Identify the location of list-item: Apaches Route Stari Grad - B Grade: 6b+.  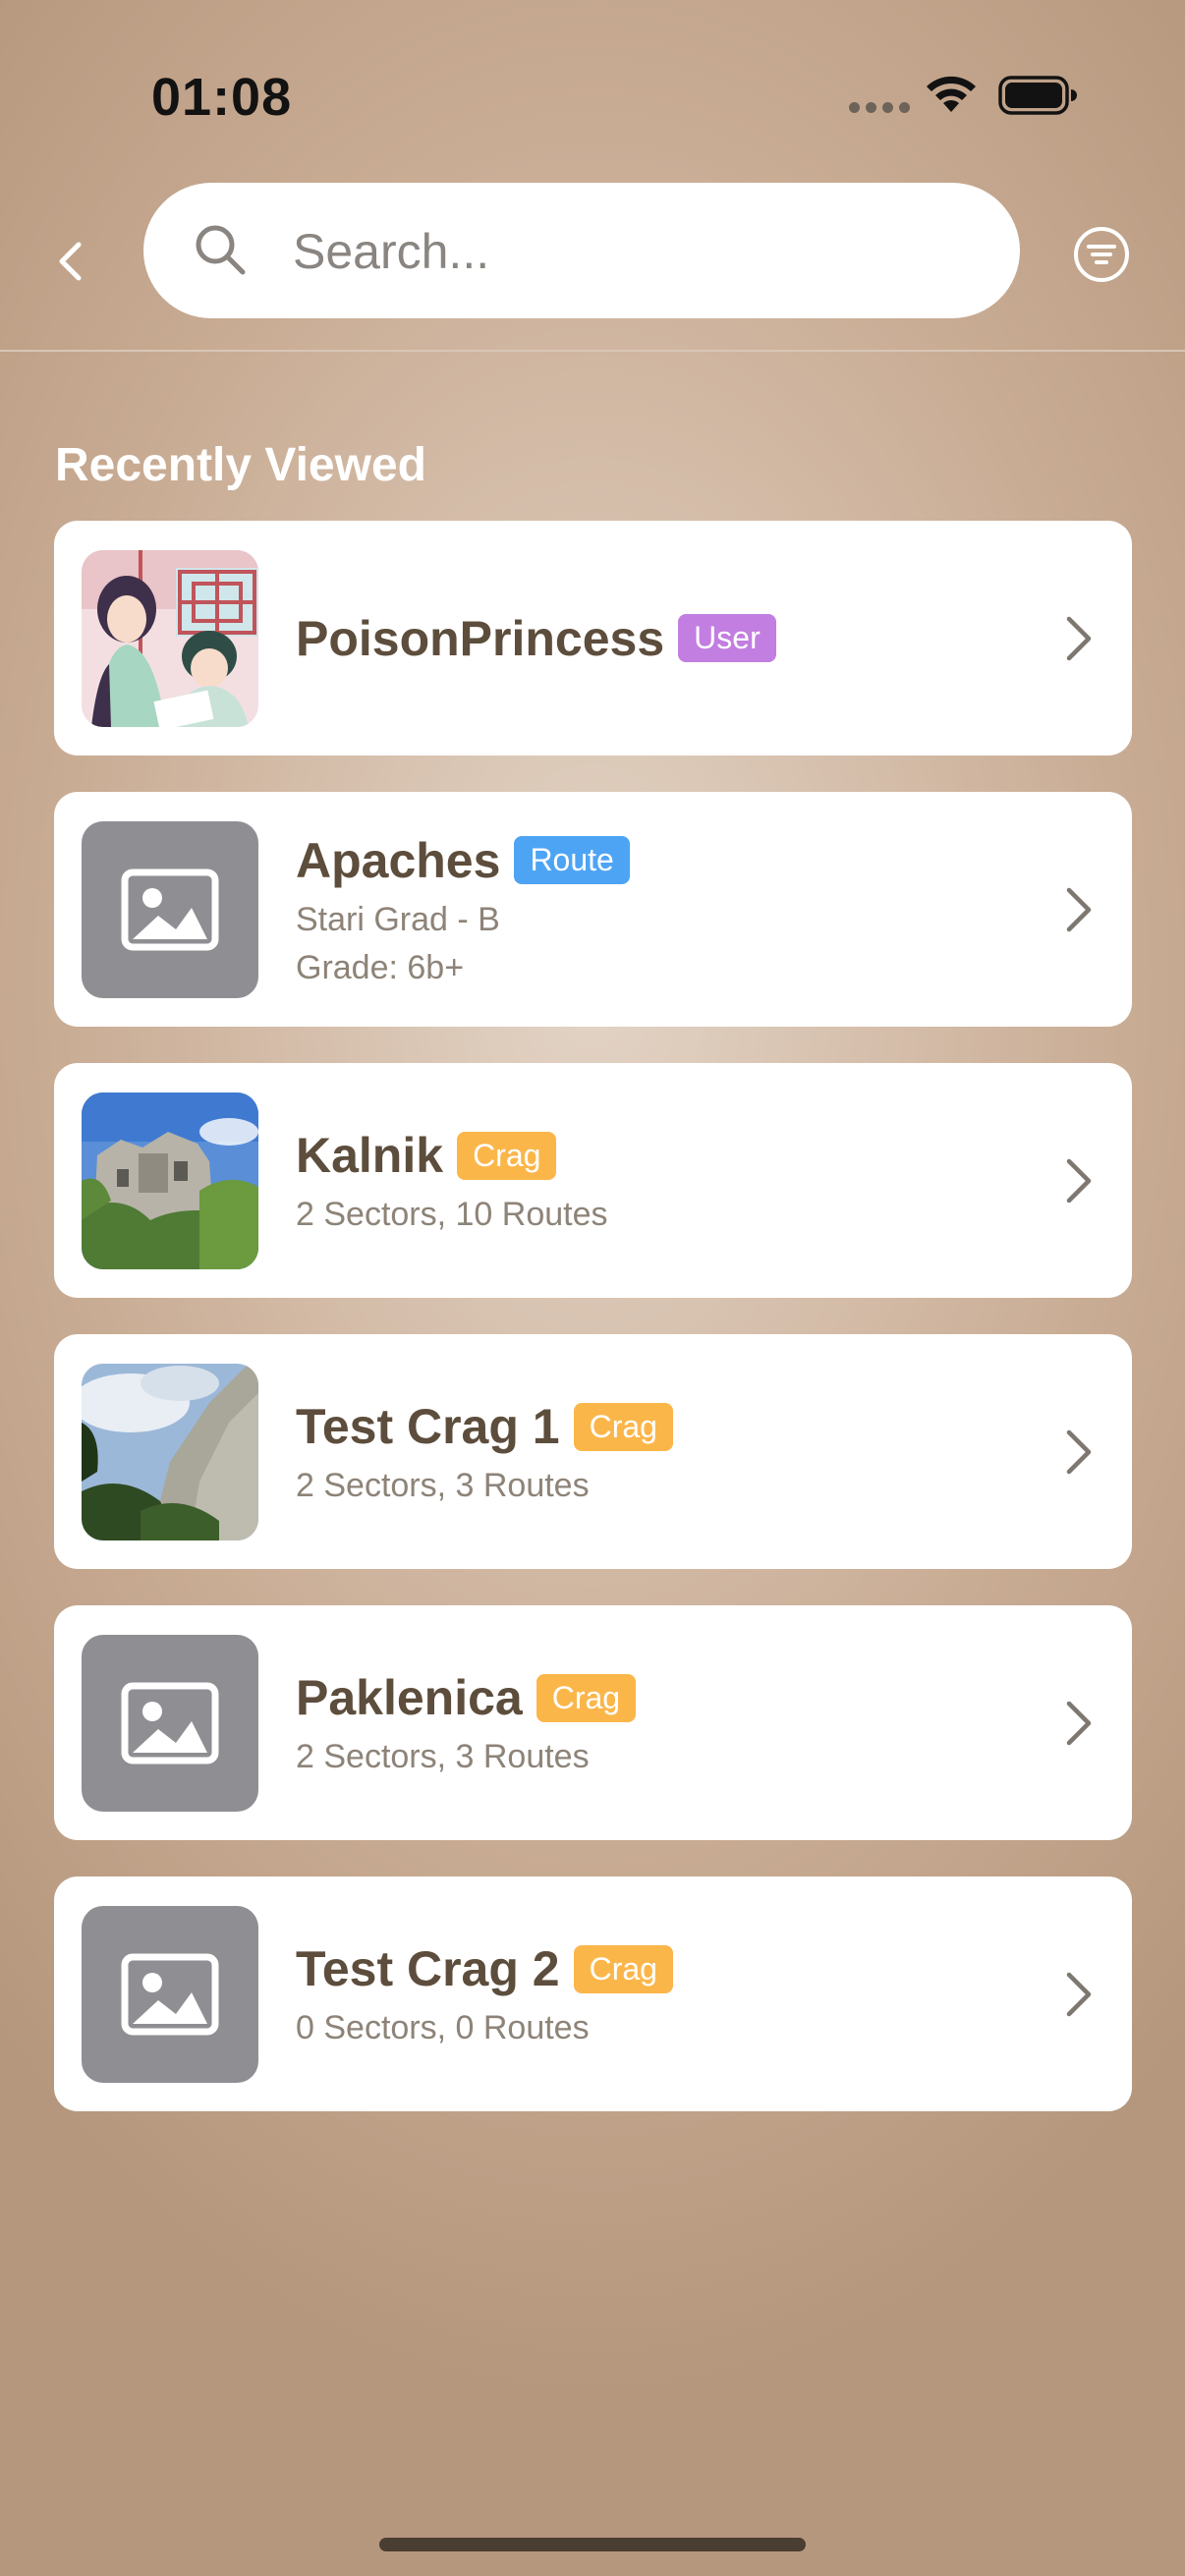
(593, 909).